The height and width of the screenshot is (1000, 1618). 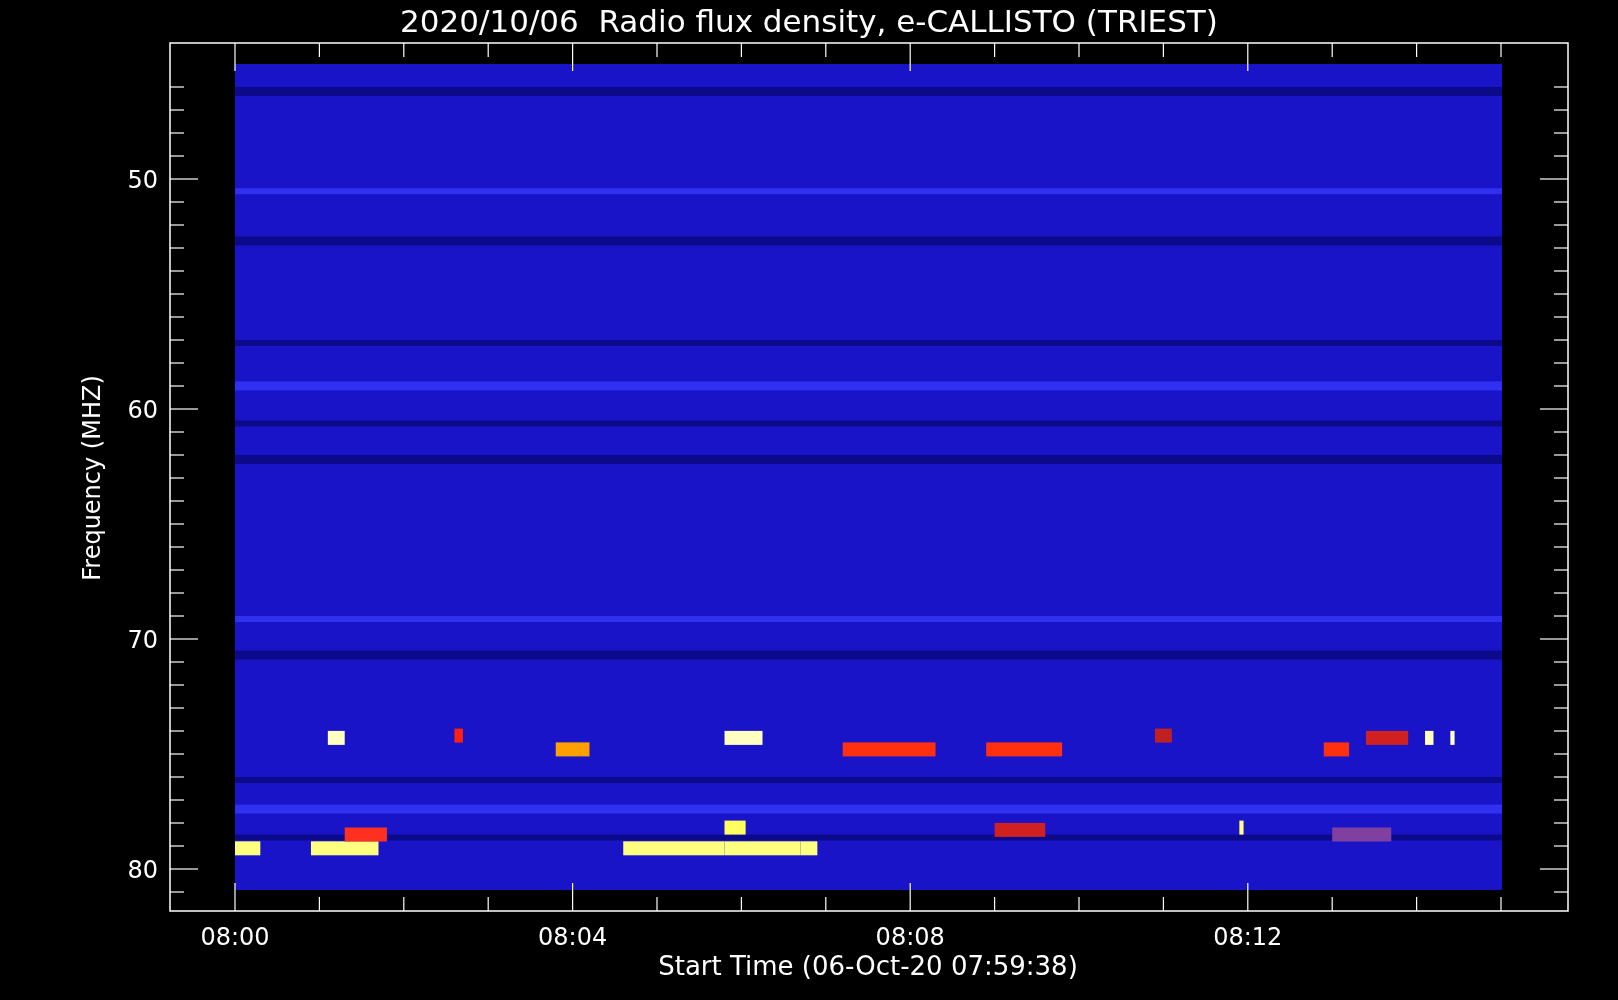 I want to click on x-tick-label: 08:08, so click(x=910, y=937).